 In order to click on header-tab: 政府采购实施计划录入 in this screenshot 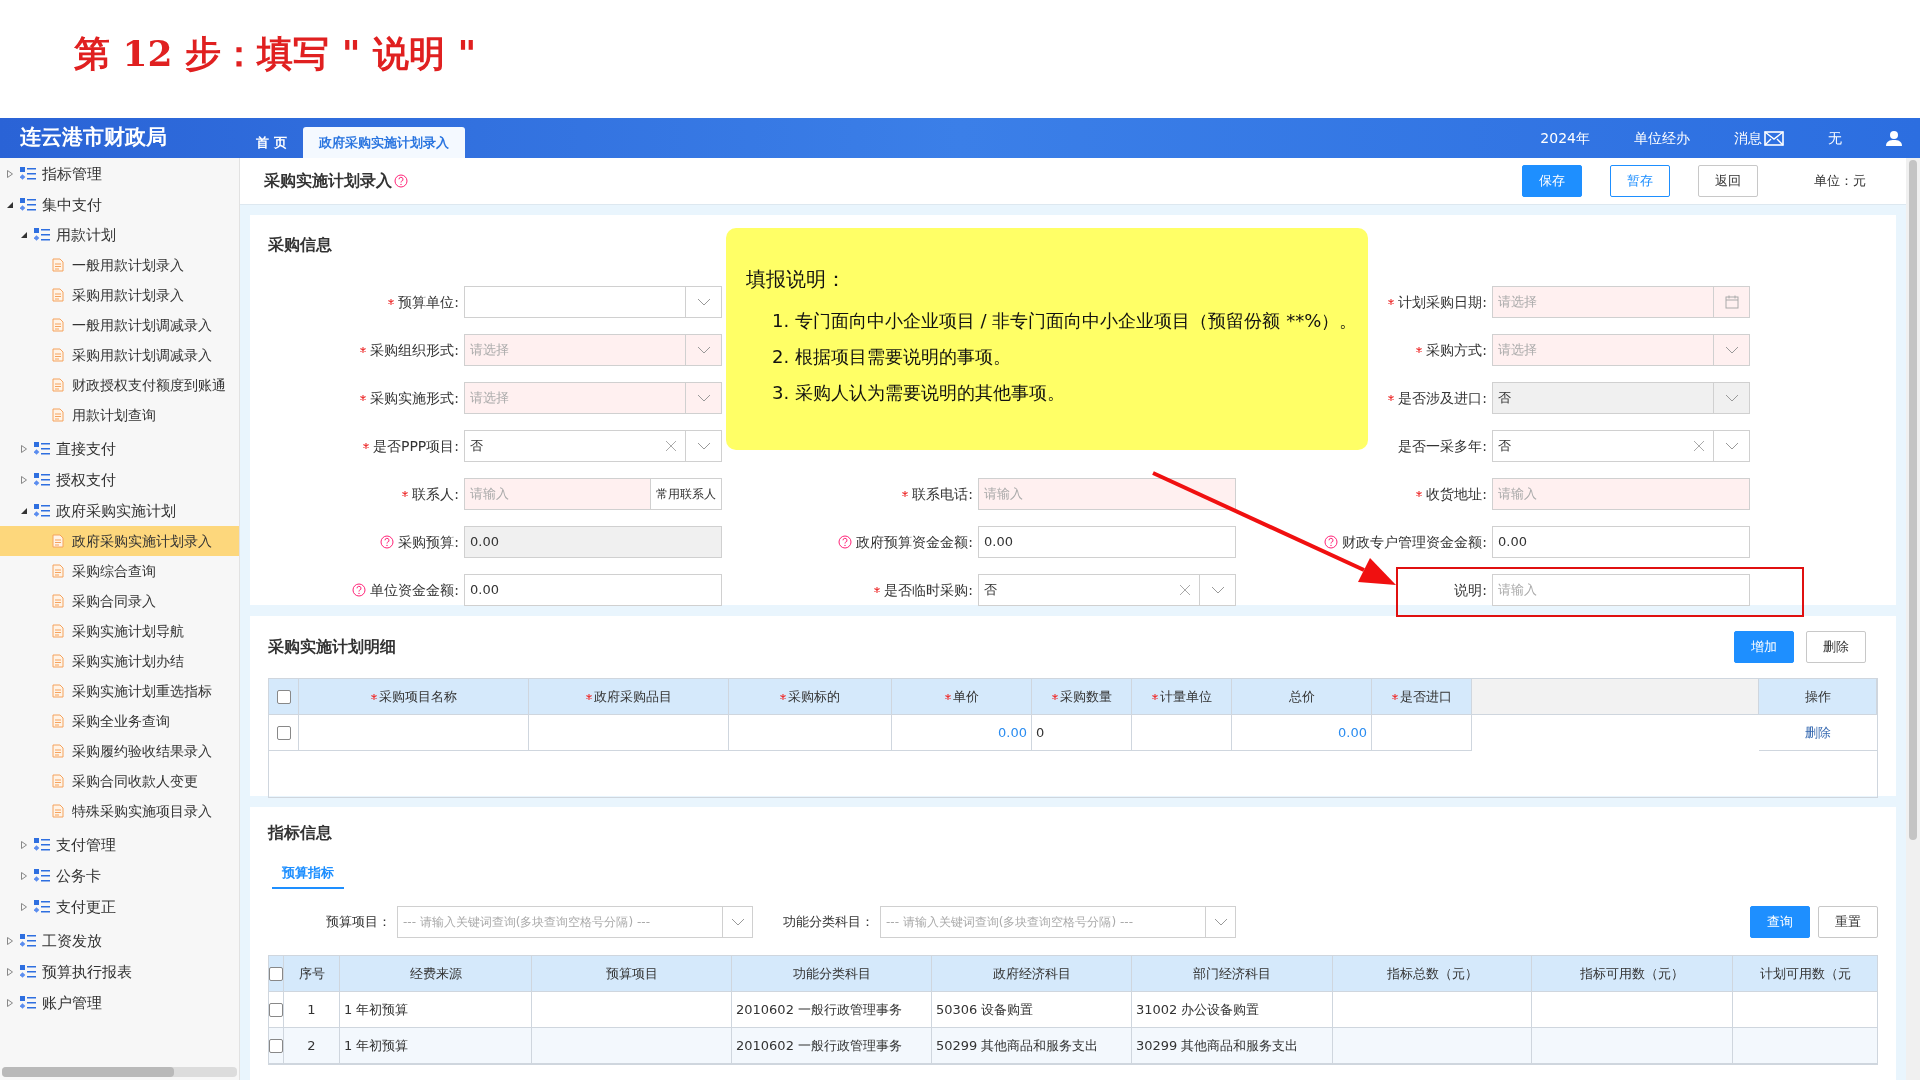, I will do `click(383, 142)`.